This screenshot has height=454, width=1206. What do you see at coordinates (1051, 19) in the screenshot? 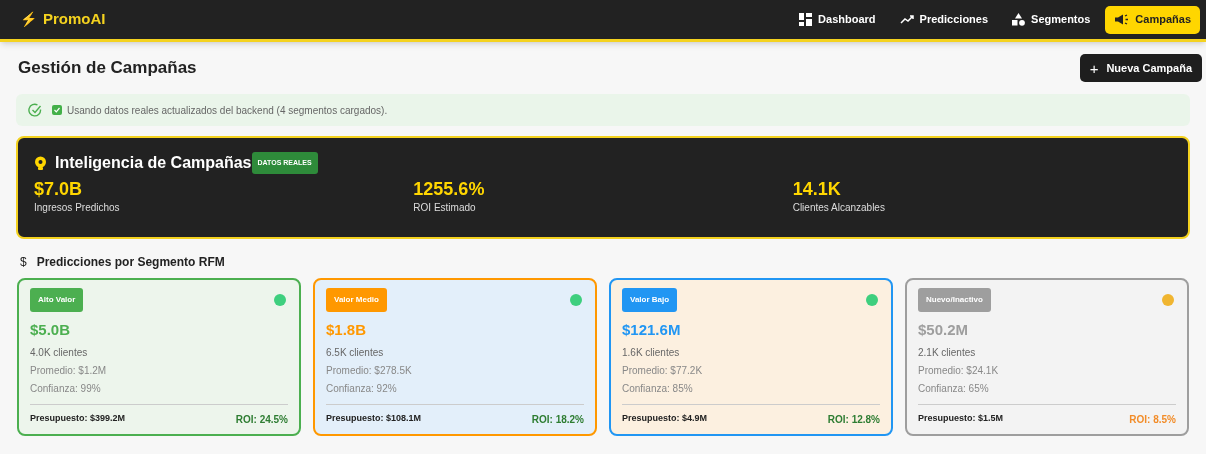
I see `nav-tab: Segmentos` at bounding box center [1051, 19].